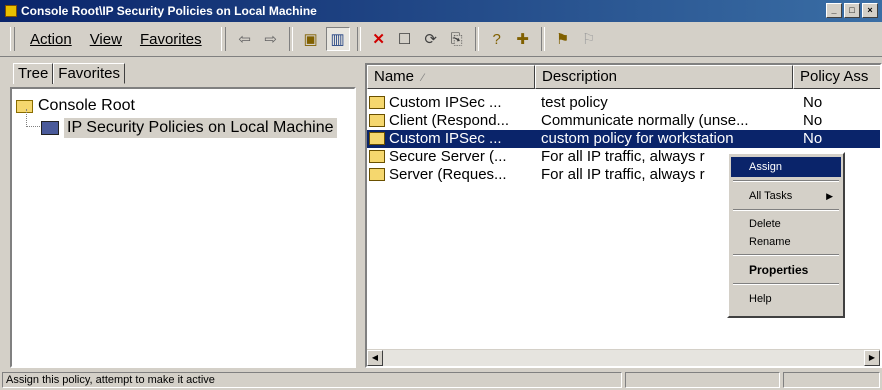 Image resolution: width=882 pixels, height=390 pixels. I want to click on menu-item-delete: Delete, so click(786, 224).